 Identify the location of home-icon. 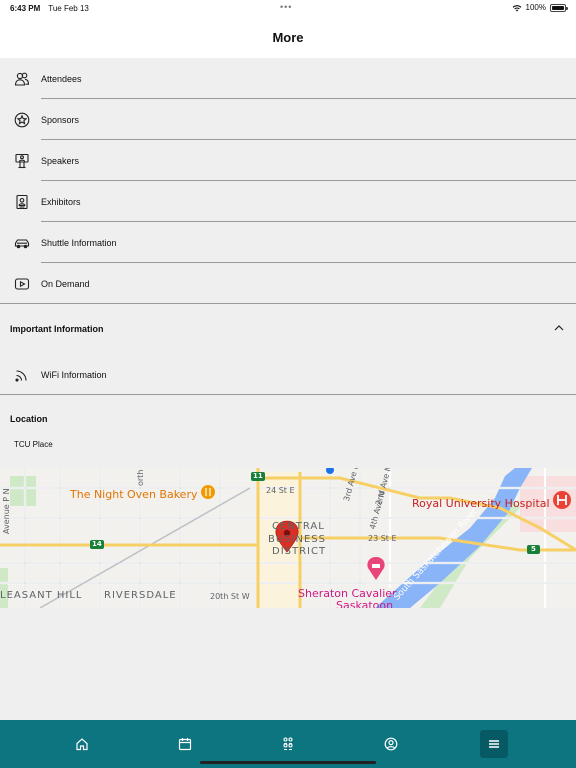
(81, 744).